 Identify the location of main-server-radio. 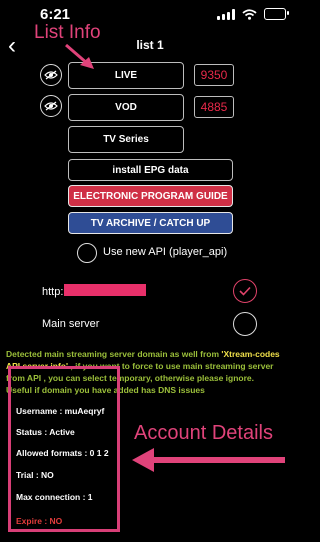
(245, 324).